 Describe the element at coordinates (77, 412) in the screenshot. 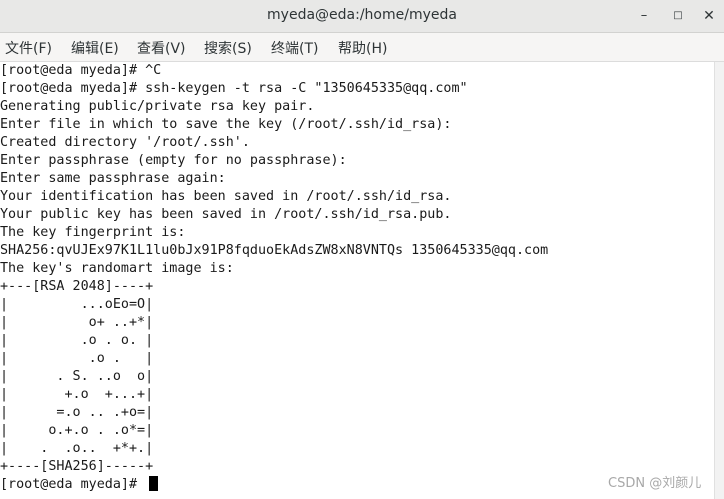

I see `randomart-line: | =.o .. .+o=|` at that location.